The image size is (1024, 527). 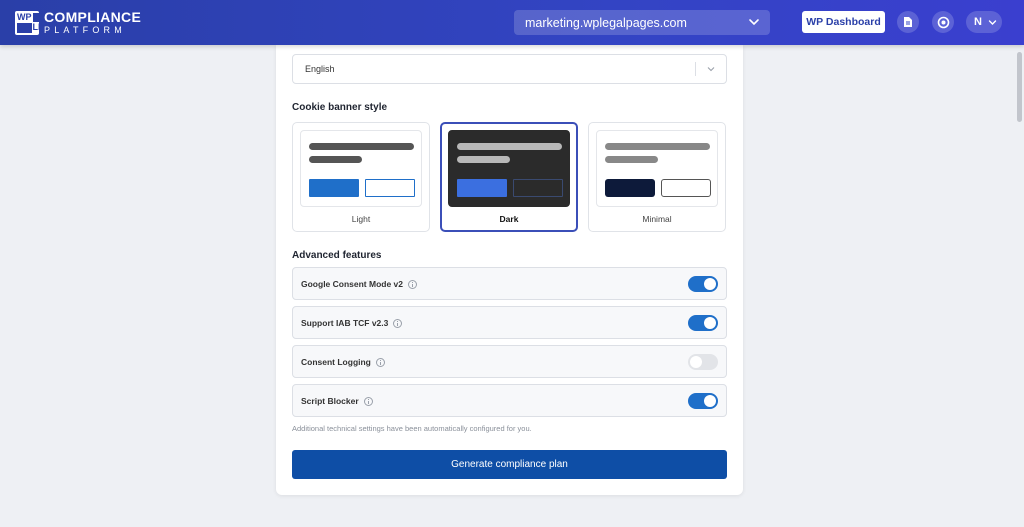 I want to click on wplp-logo: WP LP COMPLIANCE PLATFORM, so click(x=78, y=22).